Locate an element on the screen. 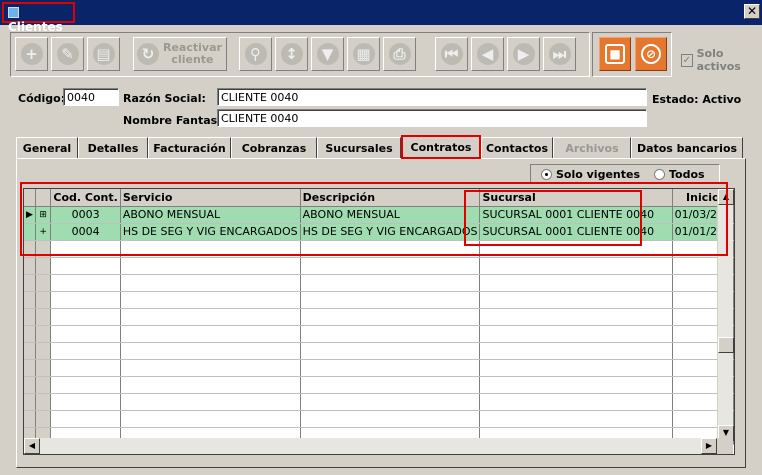 The width and height of the screenshot is (762, 475). plus-icon: + is located at coordinates (31, 54).